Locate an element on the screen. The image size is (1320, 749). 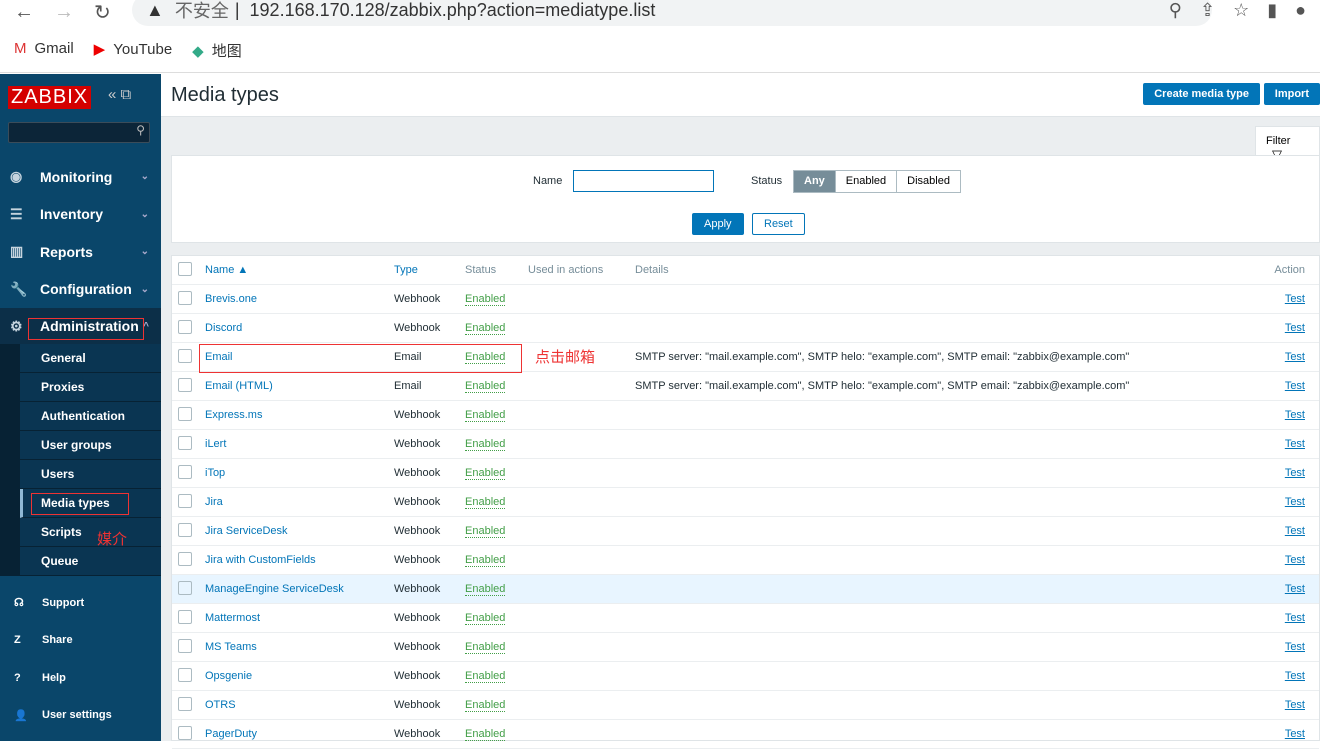
media-type-name-link: Email (HTML) is located at coordinates (239, 386).